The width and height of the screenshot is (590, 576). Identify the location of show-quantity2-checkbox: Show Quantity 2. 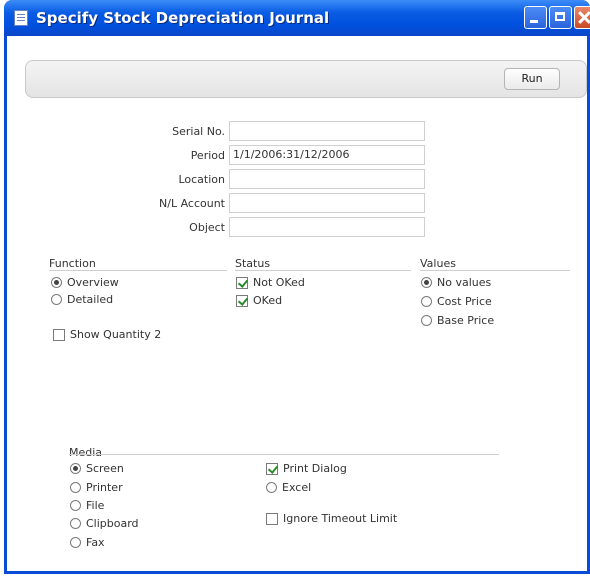
(107, 334).